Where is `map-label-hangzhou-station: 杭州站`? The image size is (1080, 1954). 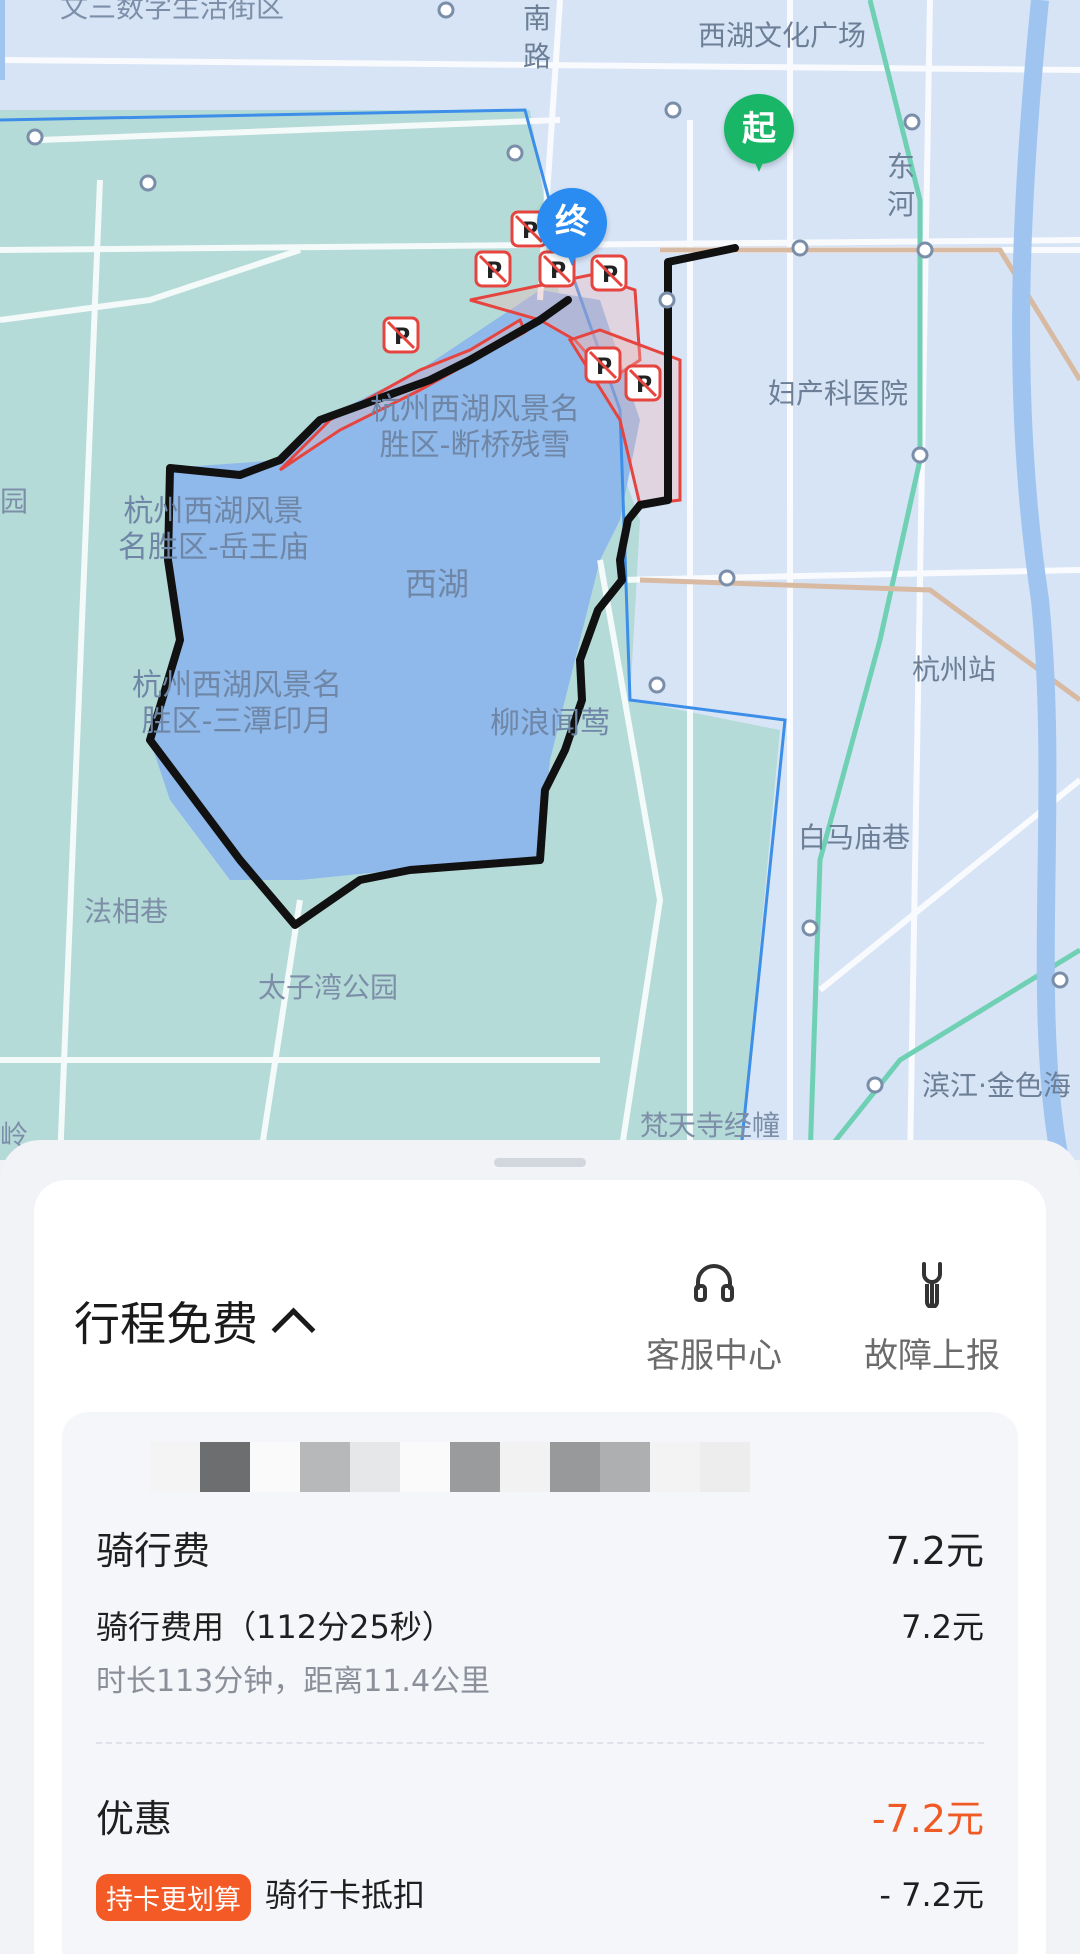 map-label-hangzhou-station: 杭州站 is located at coordinates (954, 669).